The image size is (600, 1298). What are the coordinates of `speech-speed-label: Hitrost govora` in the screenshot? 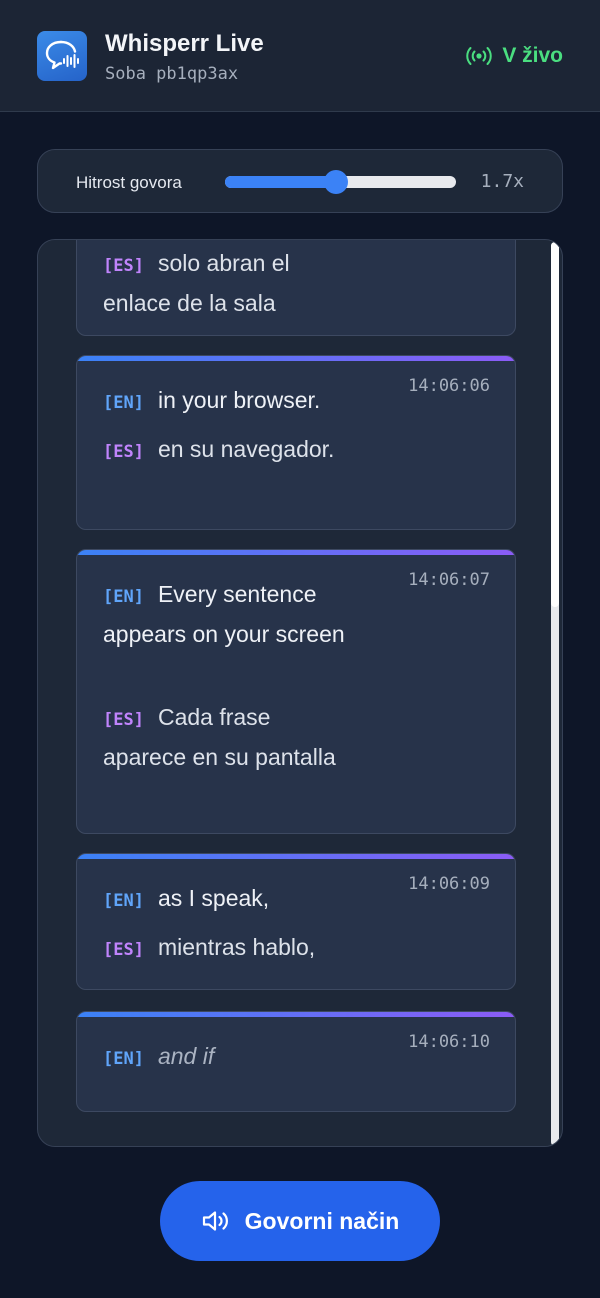 It's located at (129, 182).